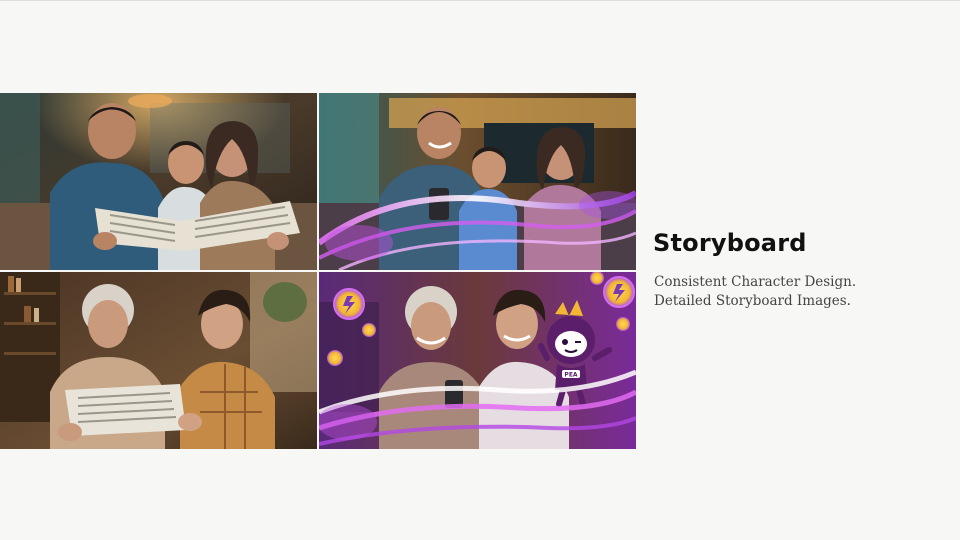  What do you see at coordinates (730, 243) in the screenshot?
I see `slide-title: Storyboard` at bounding box center [730, 243].